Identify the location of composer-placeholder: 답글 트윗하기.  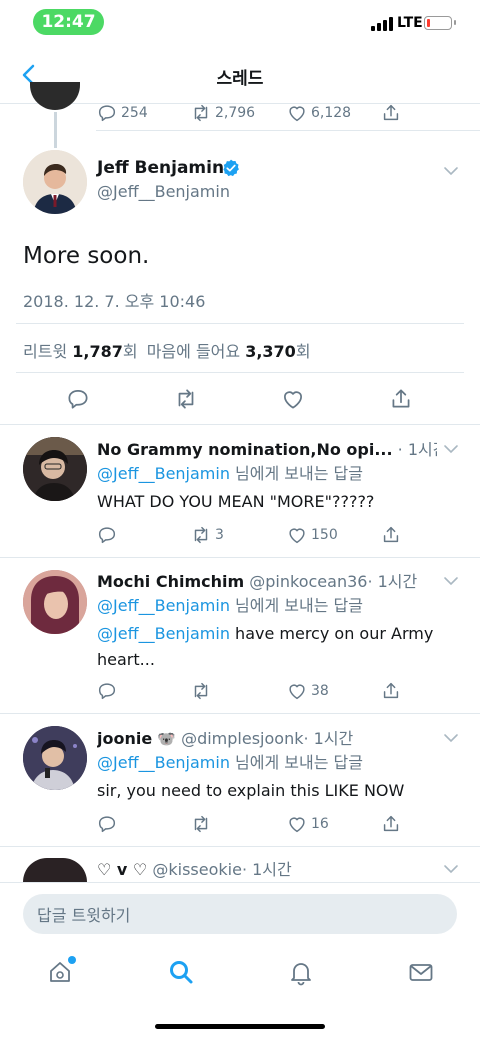
(84, 915).